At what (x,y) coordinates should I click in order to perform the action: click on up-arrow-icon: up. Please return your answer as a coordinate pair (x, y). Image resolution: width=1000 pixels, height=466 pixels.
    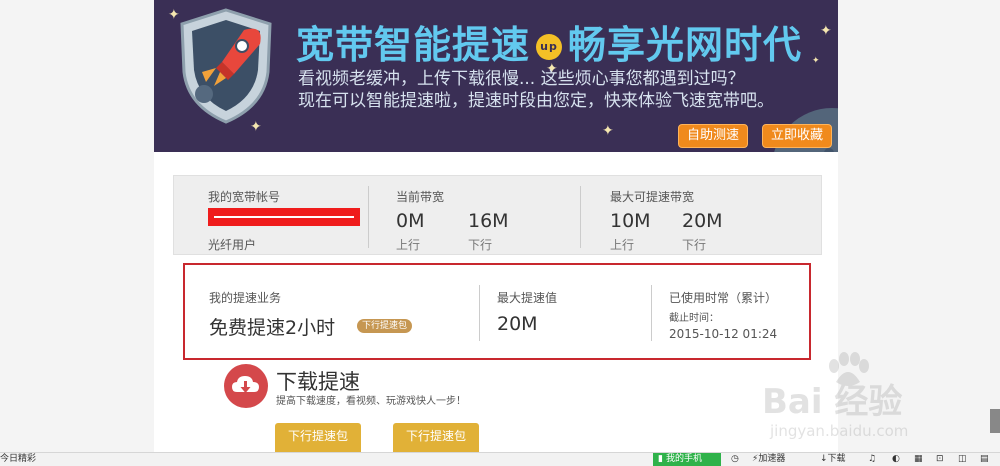
    Looking at the image, I should click on (549, 47).